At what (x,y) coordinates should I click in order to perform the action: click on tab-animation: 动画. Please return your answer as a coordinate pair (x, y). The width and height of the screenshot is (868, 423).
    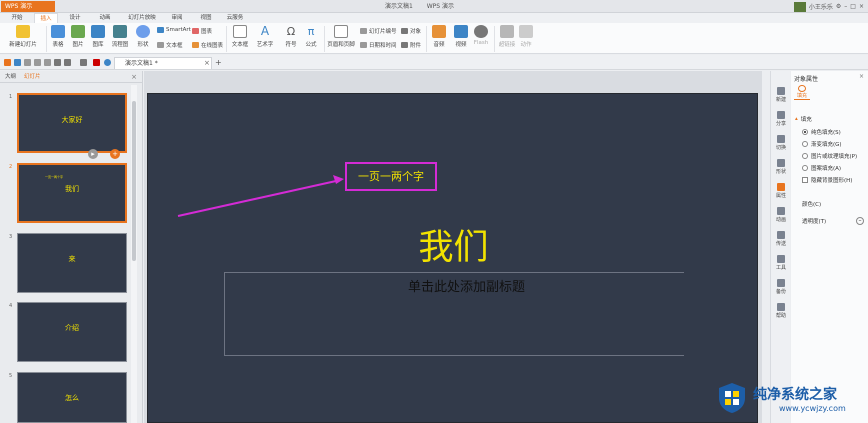
    Looking at the image, I should click on (105, 18).